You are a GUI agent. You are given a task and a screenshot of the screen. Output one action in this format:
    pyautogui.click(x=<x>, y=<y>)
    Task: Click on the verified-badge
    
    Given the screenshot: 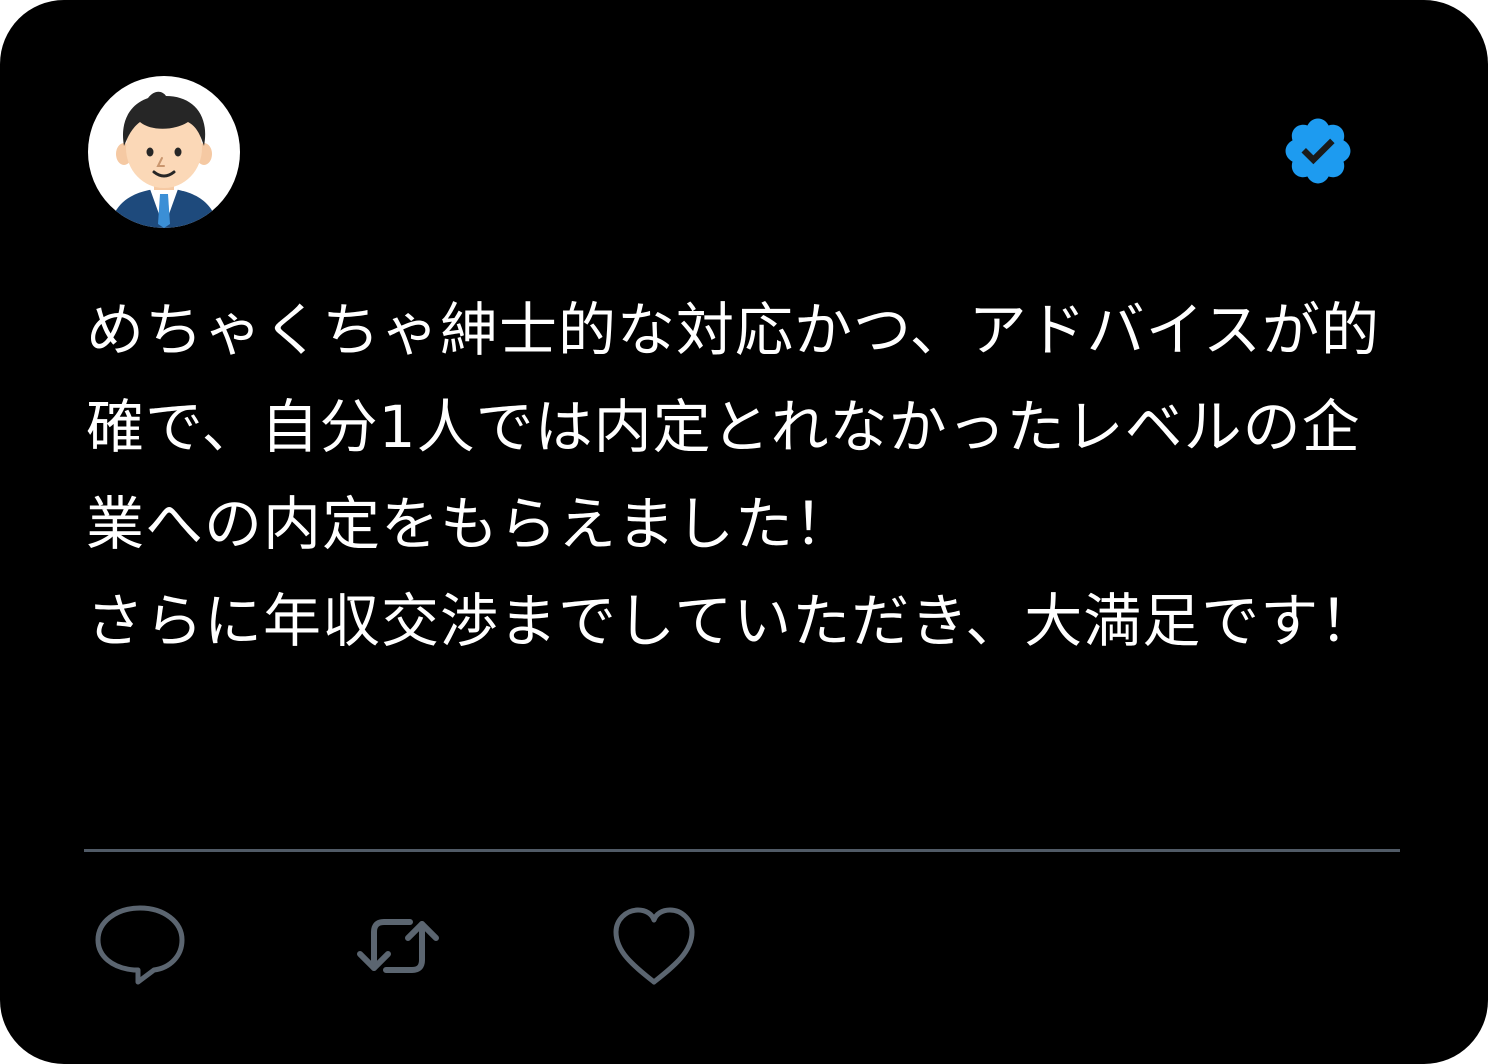 What is the action you would take?
    pyautogui.click(x=1318, y=151)
    